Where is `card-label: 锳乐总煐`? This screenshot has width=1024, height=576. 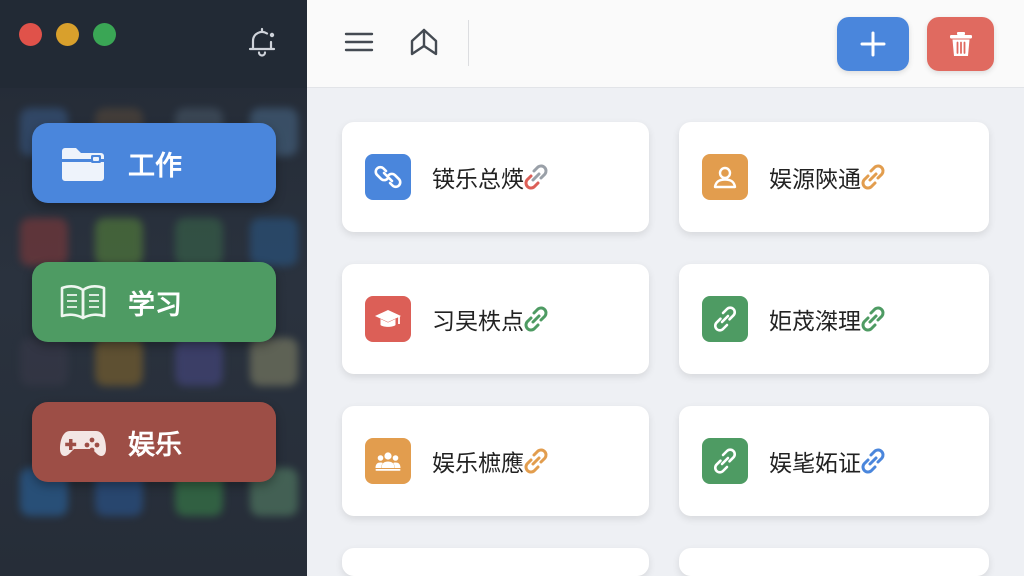 card-label: 锳乐总煐 is located at coordinates (478, 180).